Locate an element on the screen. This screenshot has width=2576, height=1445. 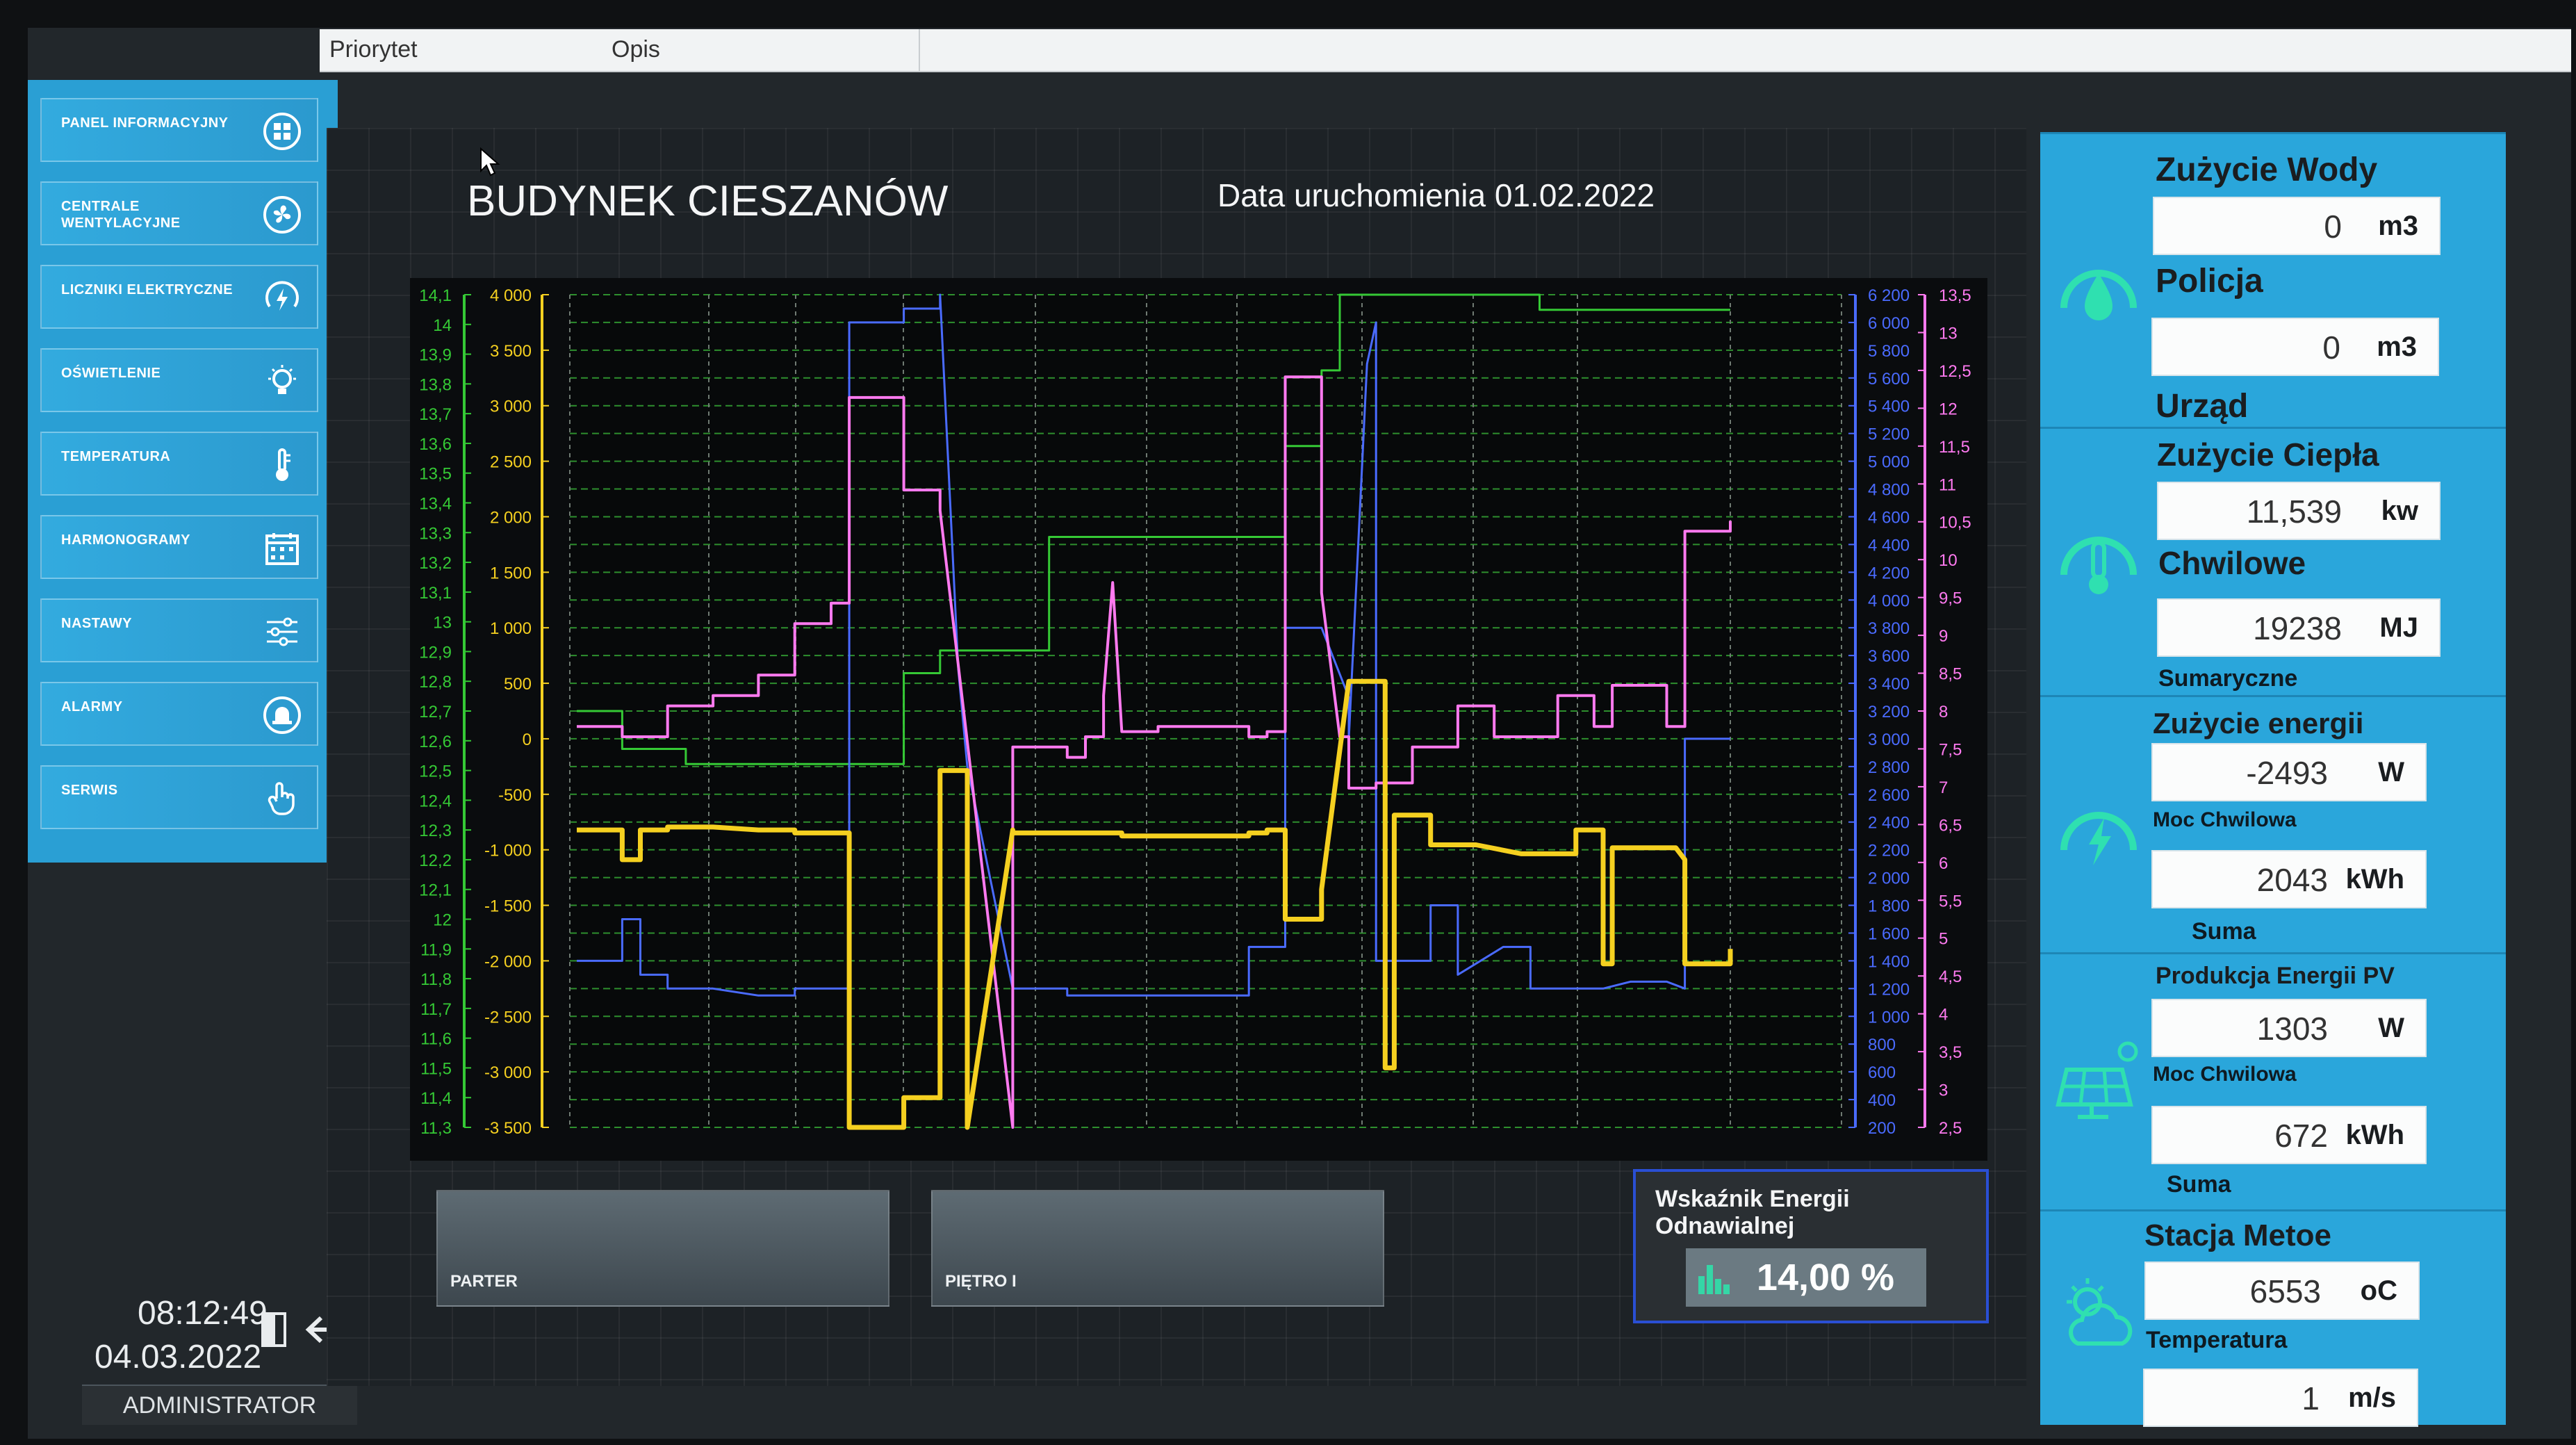
axis-tick-label-right: 6 000 is located at coordinates (1889, 323).